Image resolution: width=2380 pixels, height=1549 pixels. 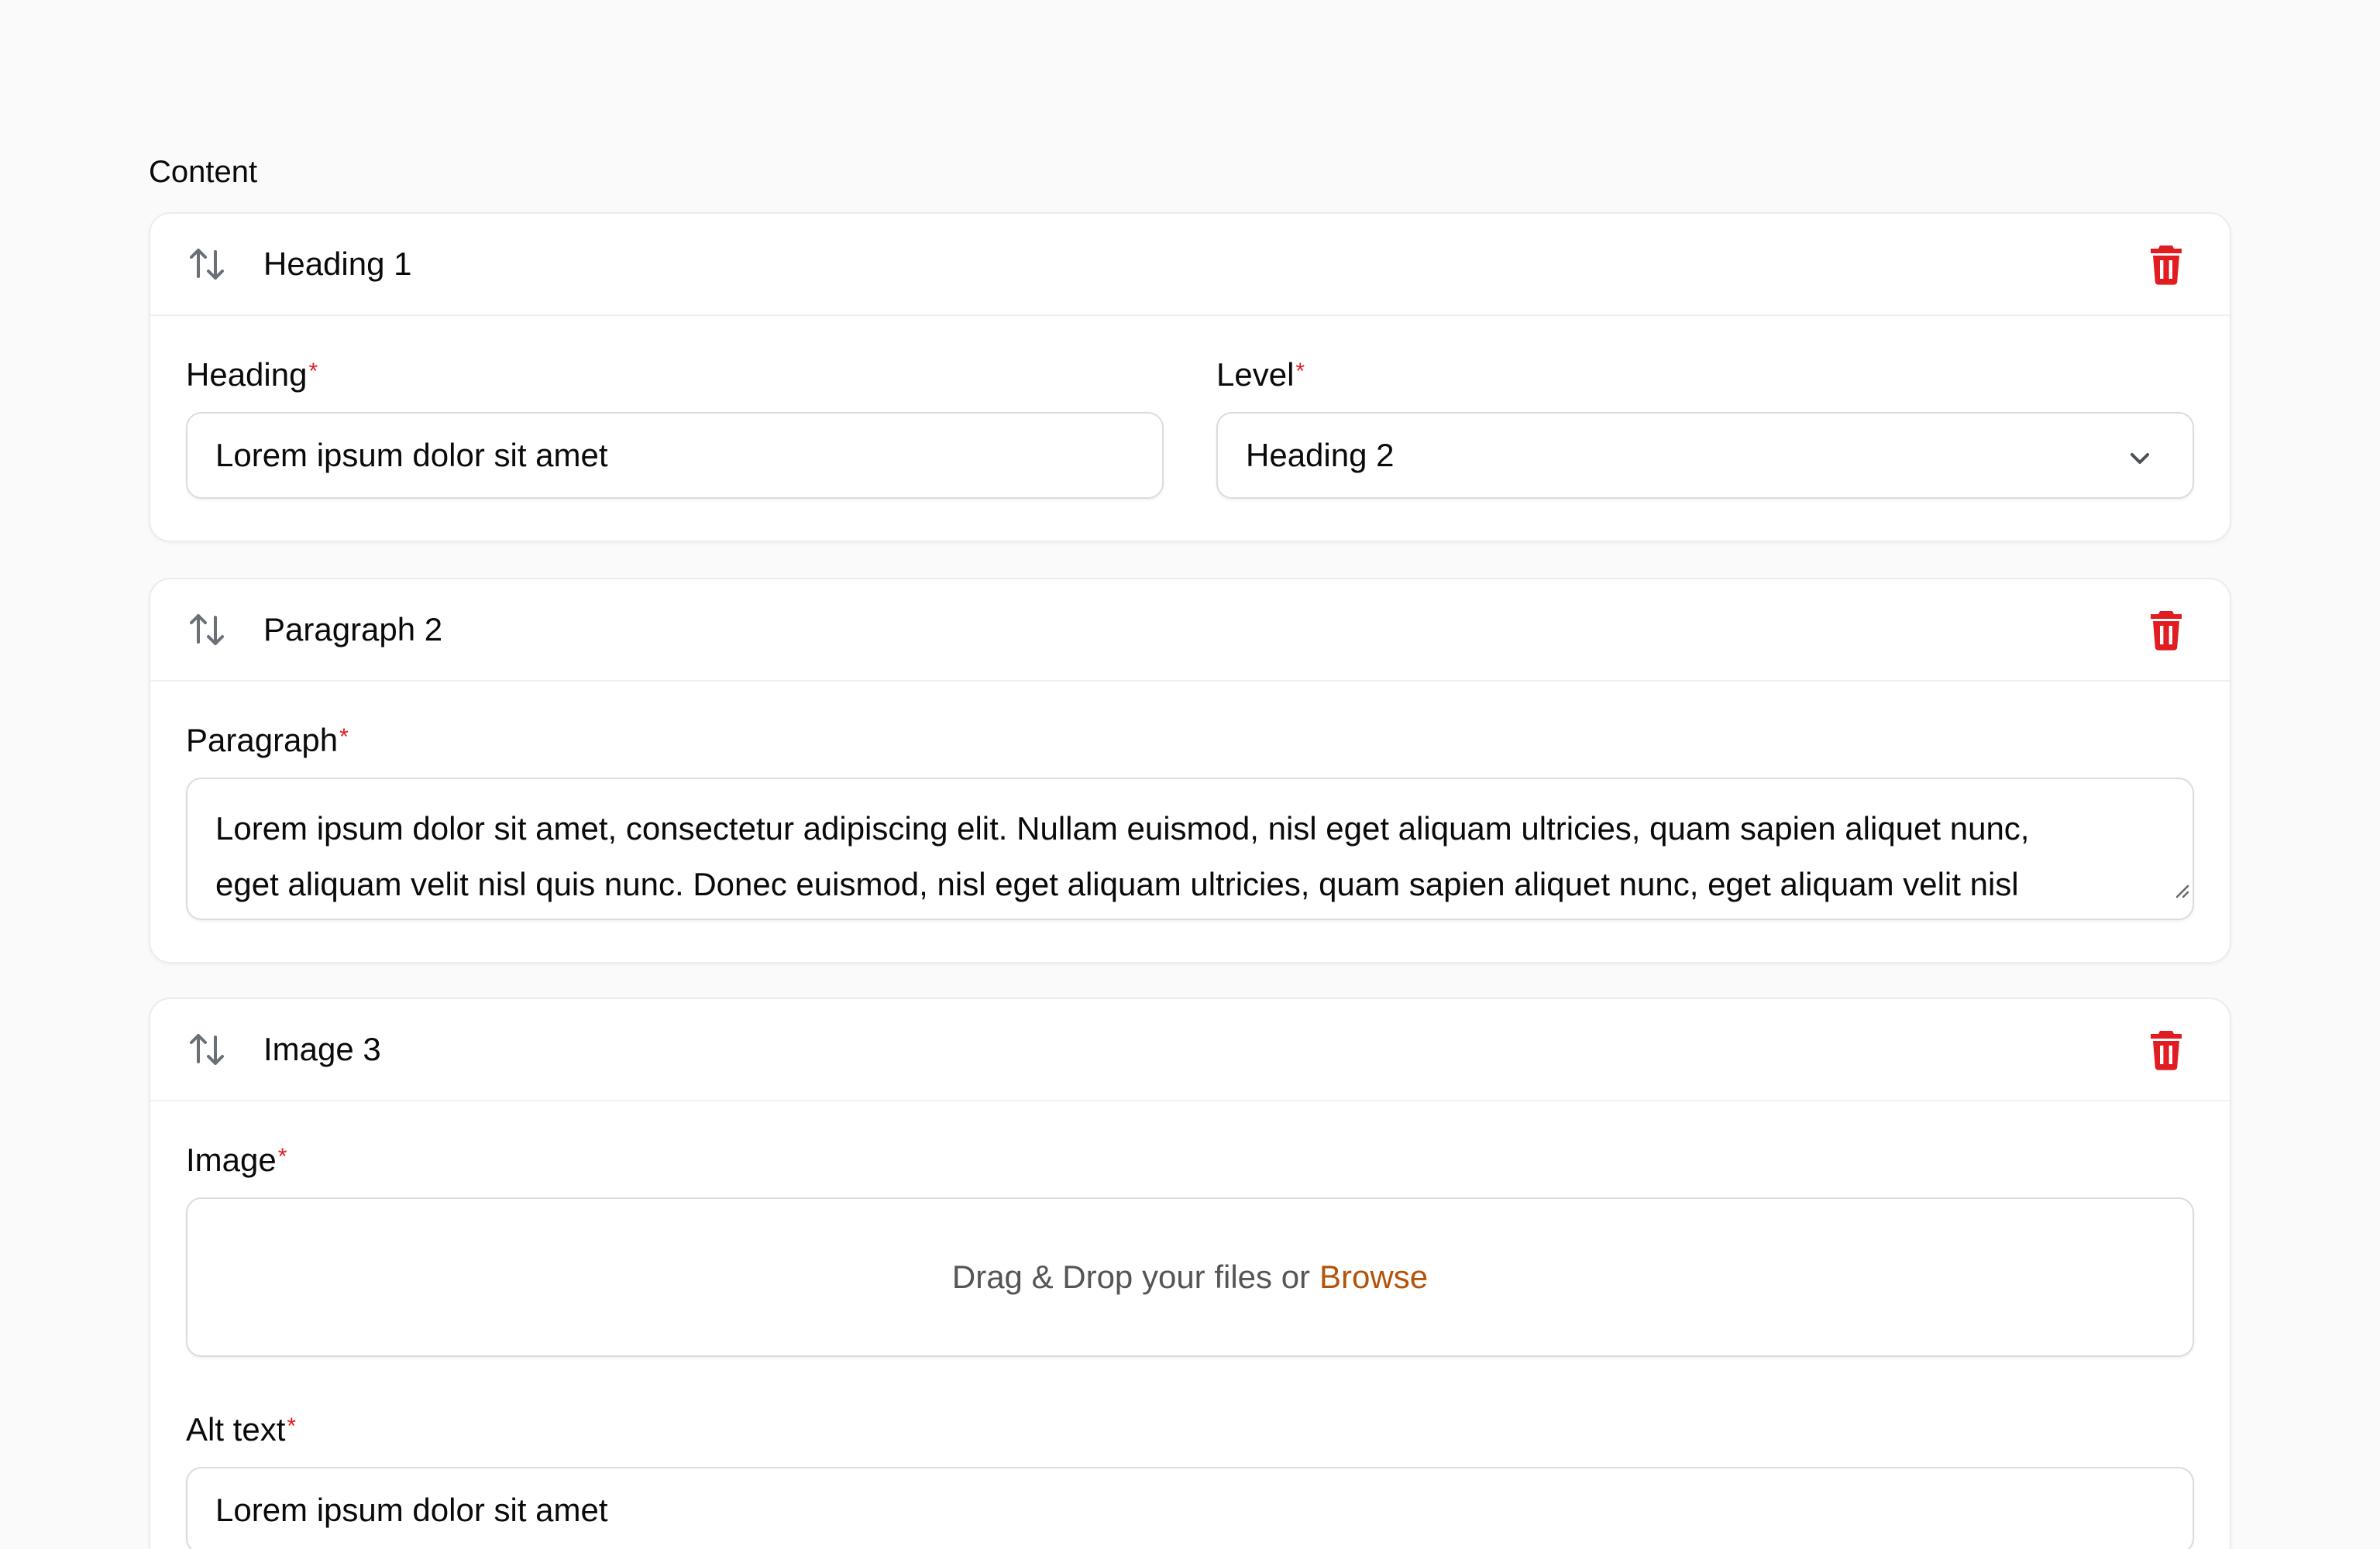 I want to click on level-label-text: Level, so click(x=1256, y=374).